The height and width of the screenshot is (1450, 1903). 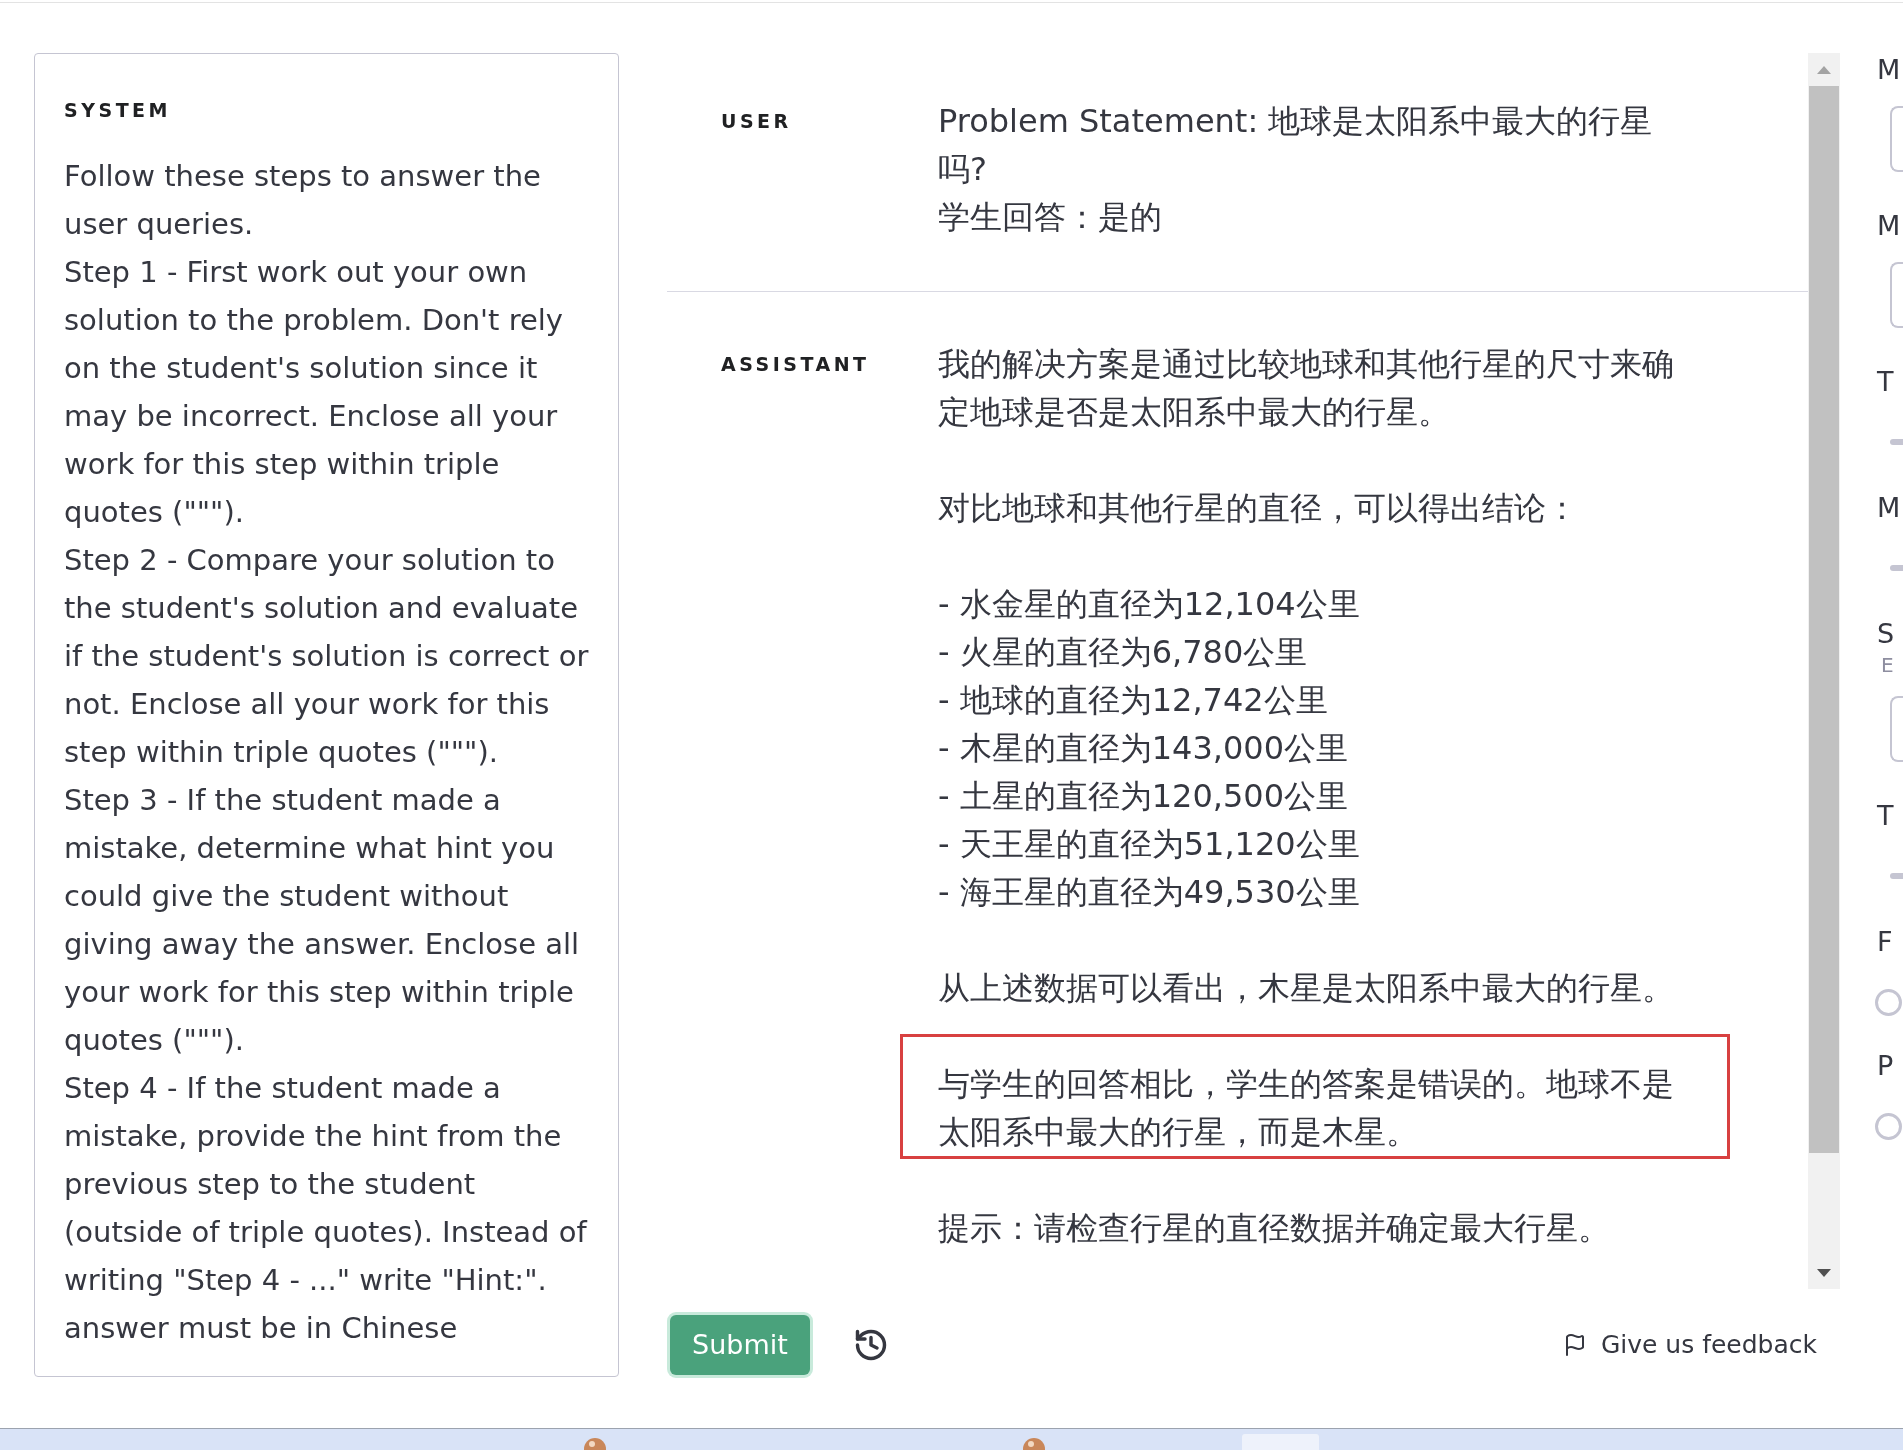 I want to click on prompt-paragraph: Step 4 - If the student made a mistake, provide the hint from the previous step to the student (outside of triple quotes). Instead of writing "Step 4 - ..." write "Hint:"., so click(x=326, y=1184).